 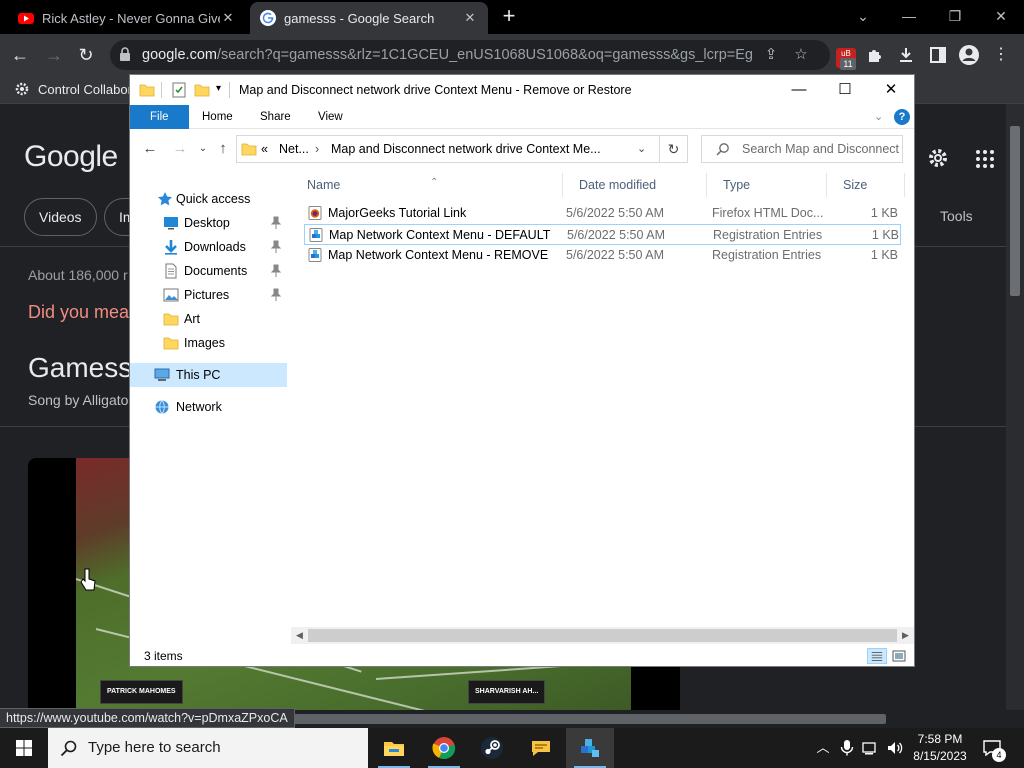 I want to click on column-header-date: Date modified, so click(x=635, y=185).